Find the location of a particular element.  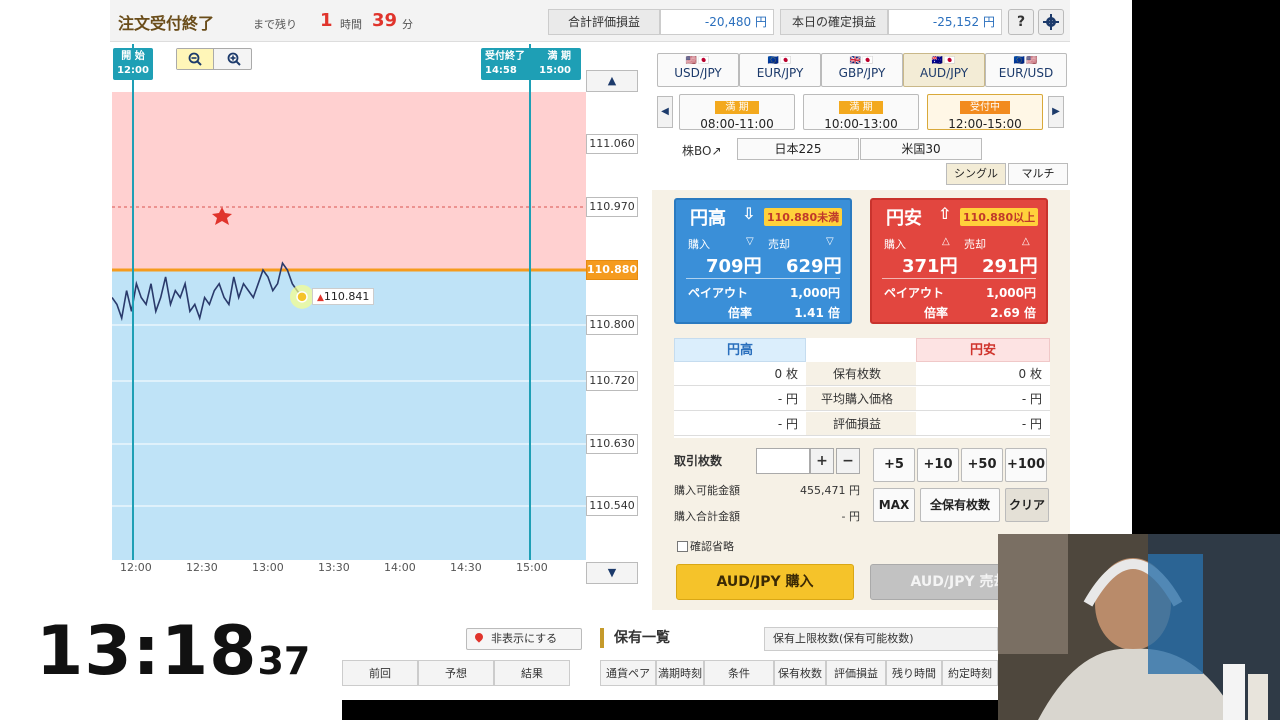

add-50-button: +50 is located at coordinates (982, 465).